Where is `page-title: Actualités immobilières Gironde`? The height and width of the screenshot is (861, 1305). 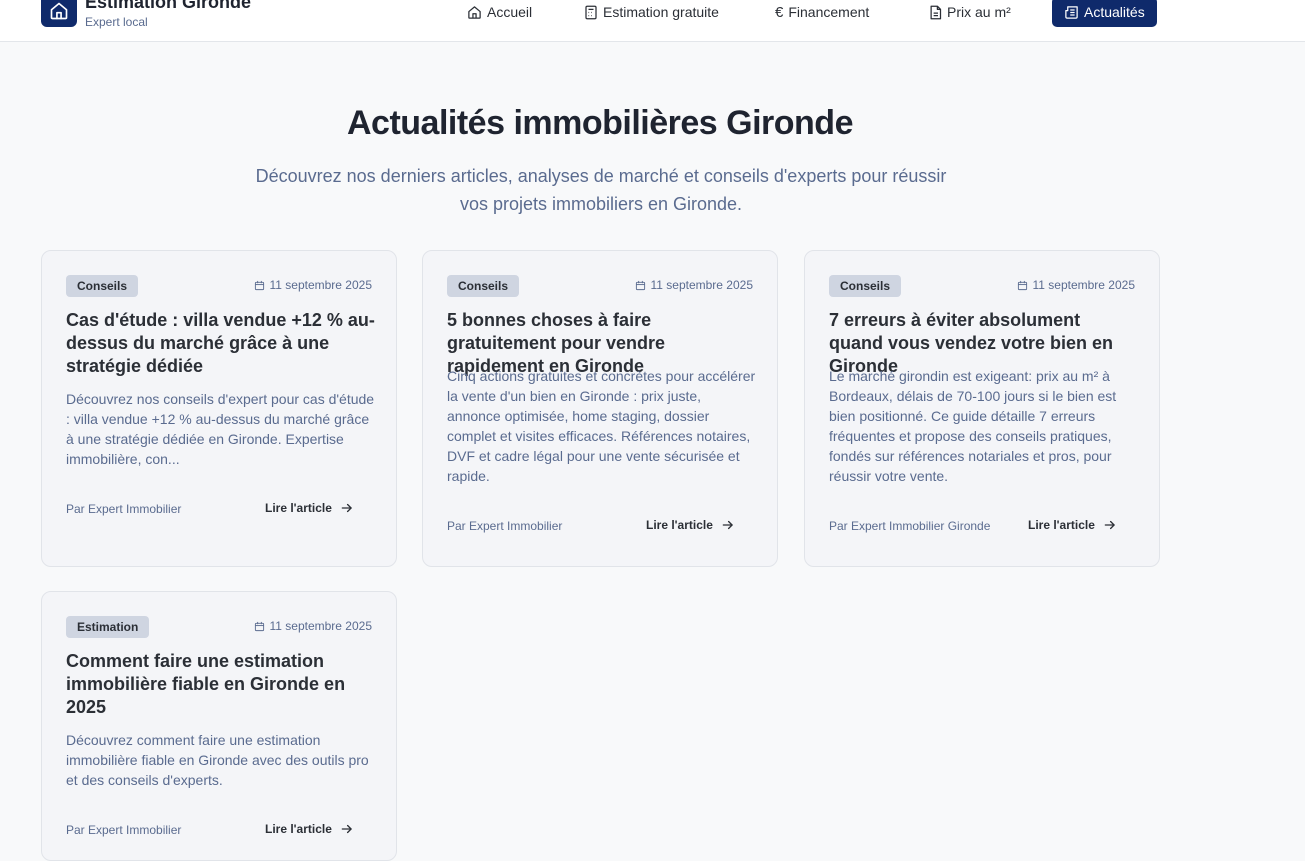 page-title: Actualités immobilières Gironde is located at coordinates (600, 123).